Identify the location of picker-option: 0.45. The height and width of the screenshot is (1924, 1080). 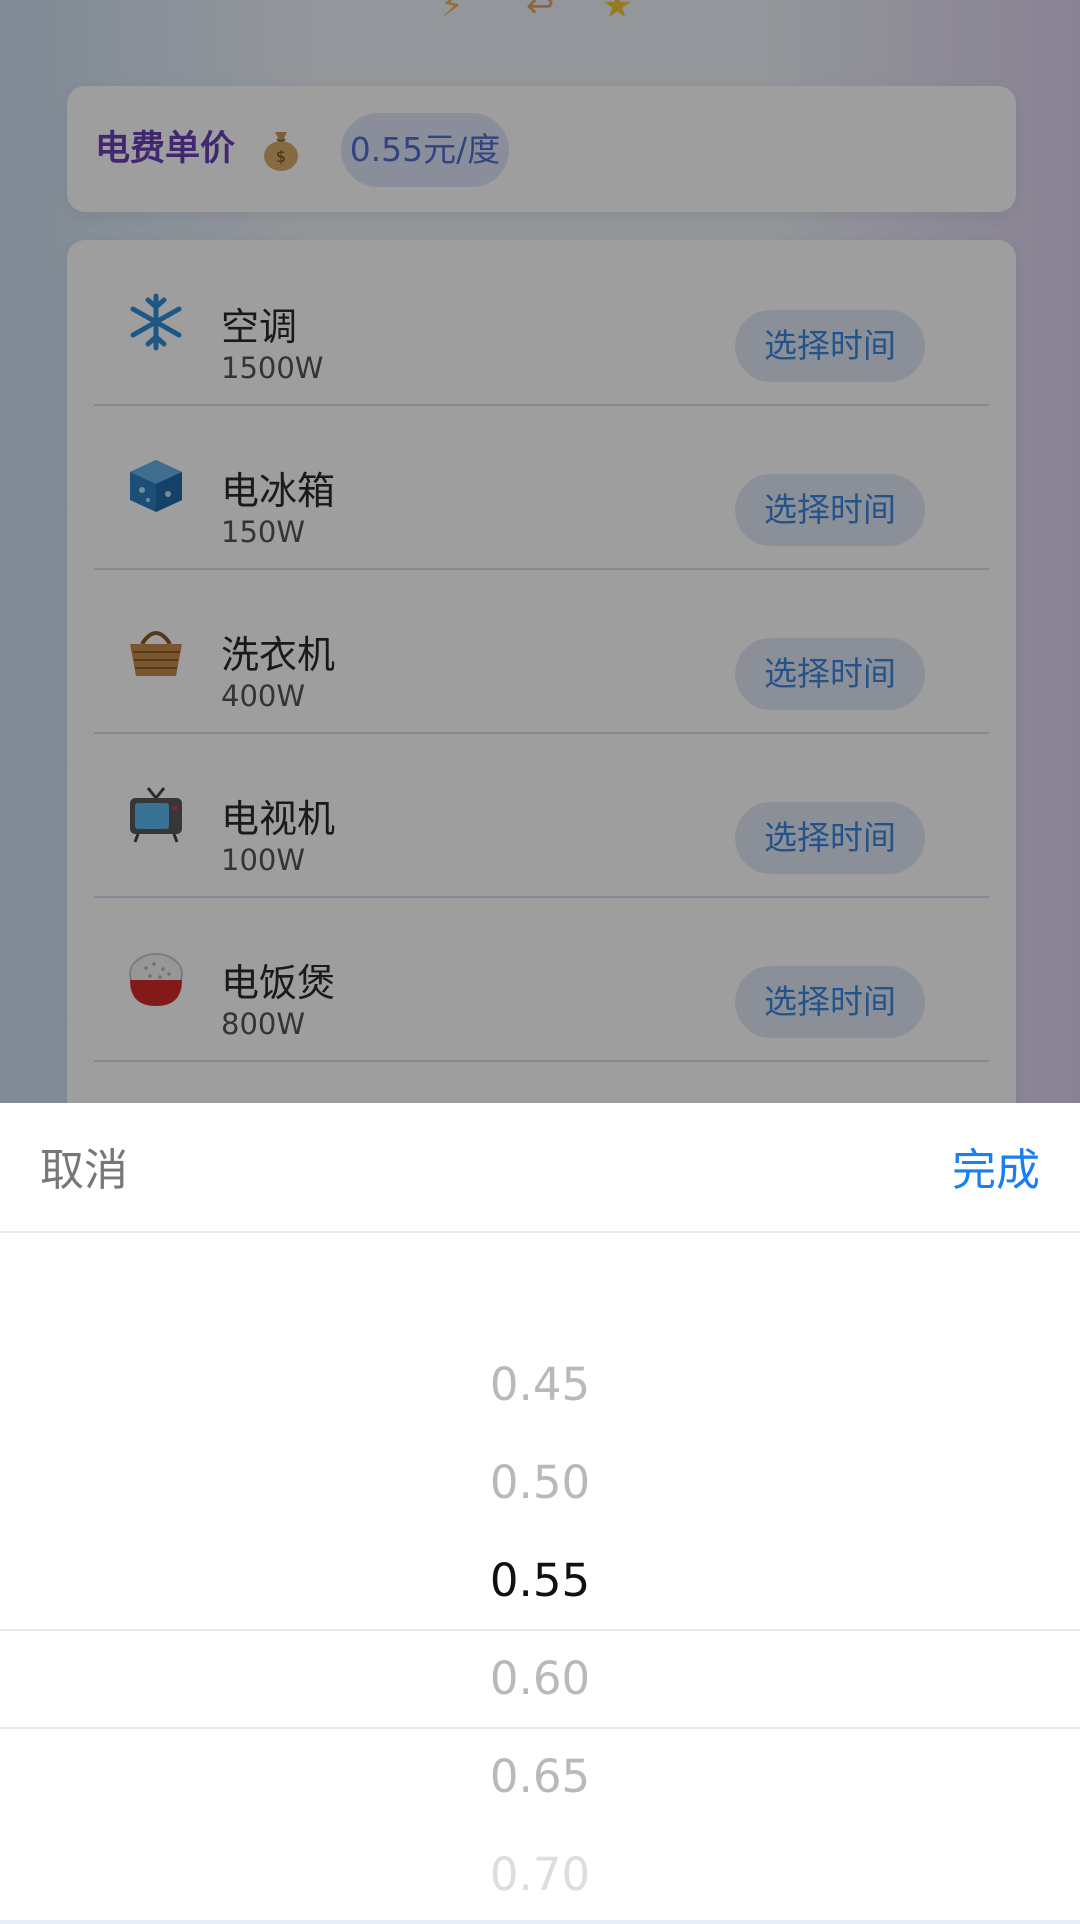
(540, 1385).